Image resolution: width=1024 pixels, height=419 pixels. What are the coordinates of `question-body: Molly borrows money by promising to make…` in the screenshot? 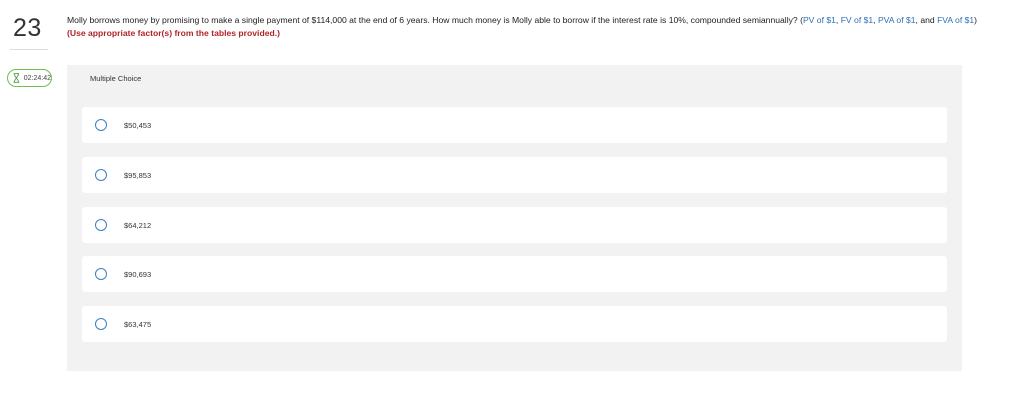 It's located at (435, 20).